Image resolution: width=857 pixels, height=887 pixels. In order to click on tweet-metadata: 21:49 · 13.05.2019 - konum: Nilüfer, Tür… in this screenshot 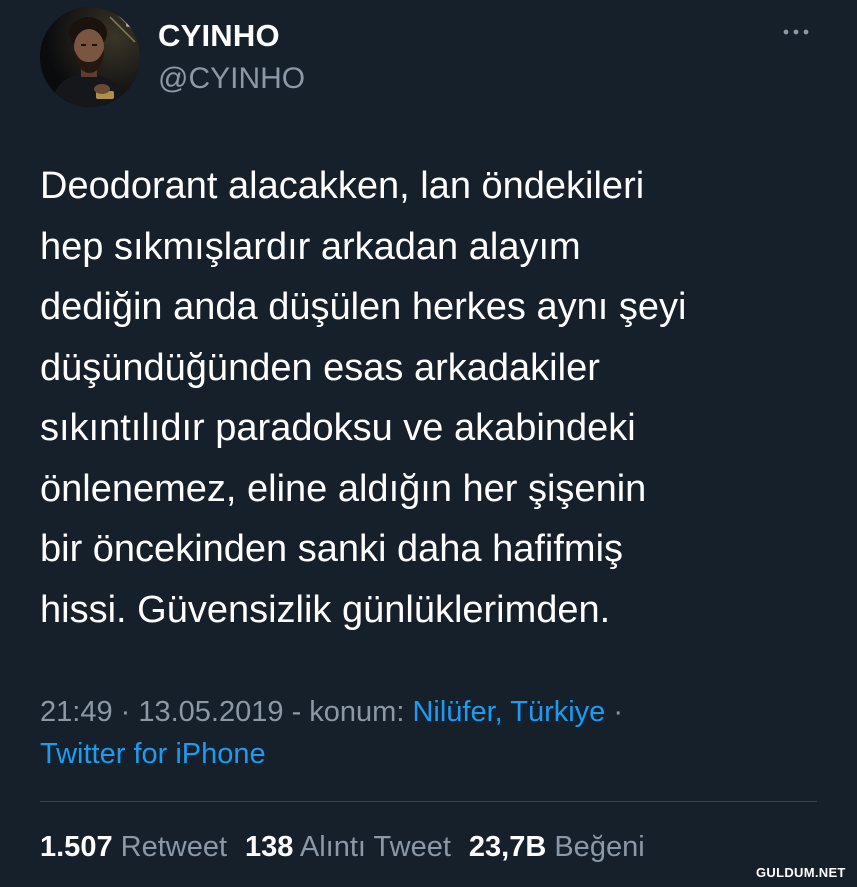, I will do `click(435, 733)`.